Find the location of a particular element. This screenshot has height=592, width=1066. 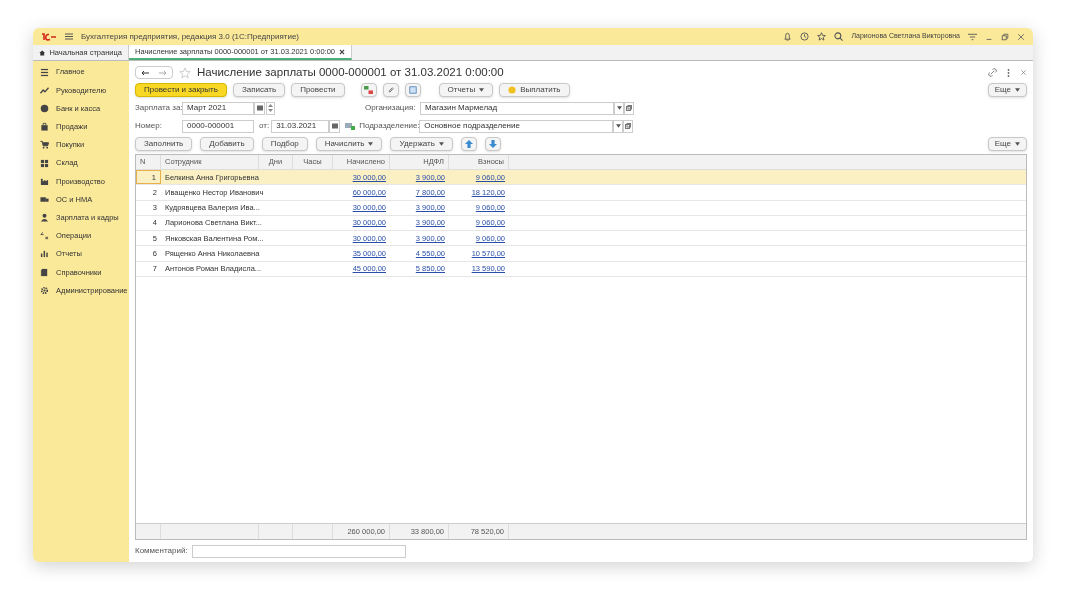

dropdown-button: Отчеты is located at coordinates (466, 90).